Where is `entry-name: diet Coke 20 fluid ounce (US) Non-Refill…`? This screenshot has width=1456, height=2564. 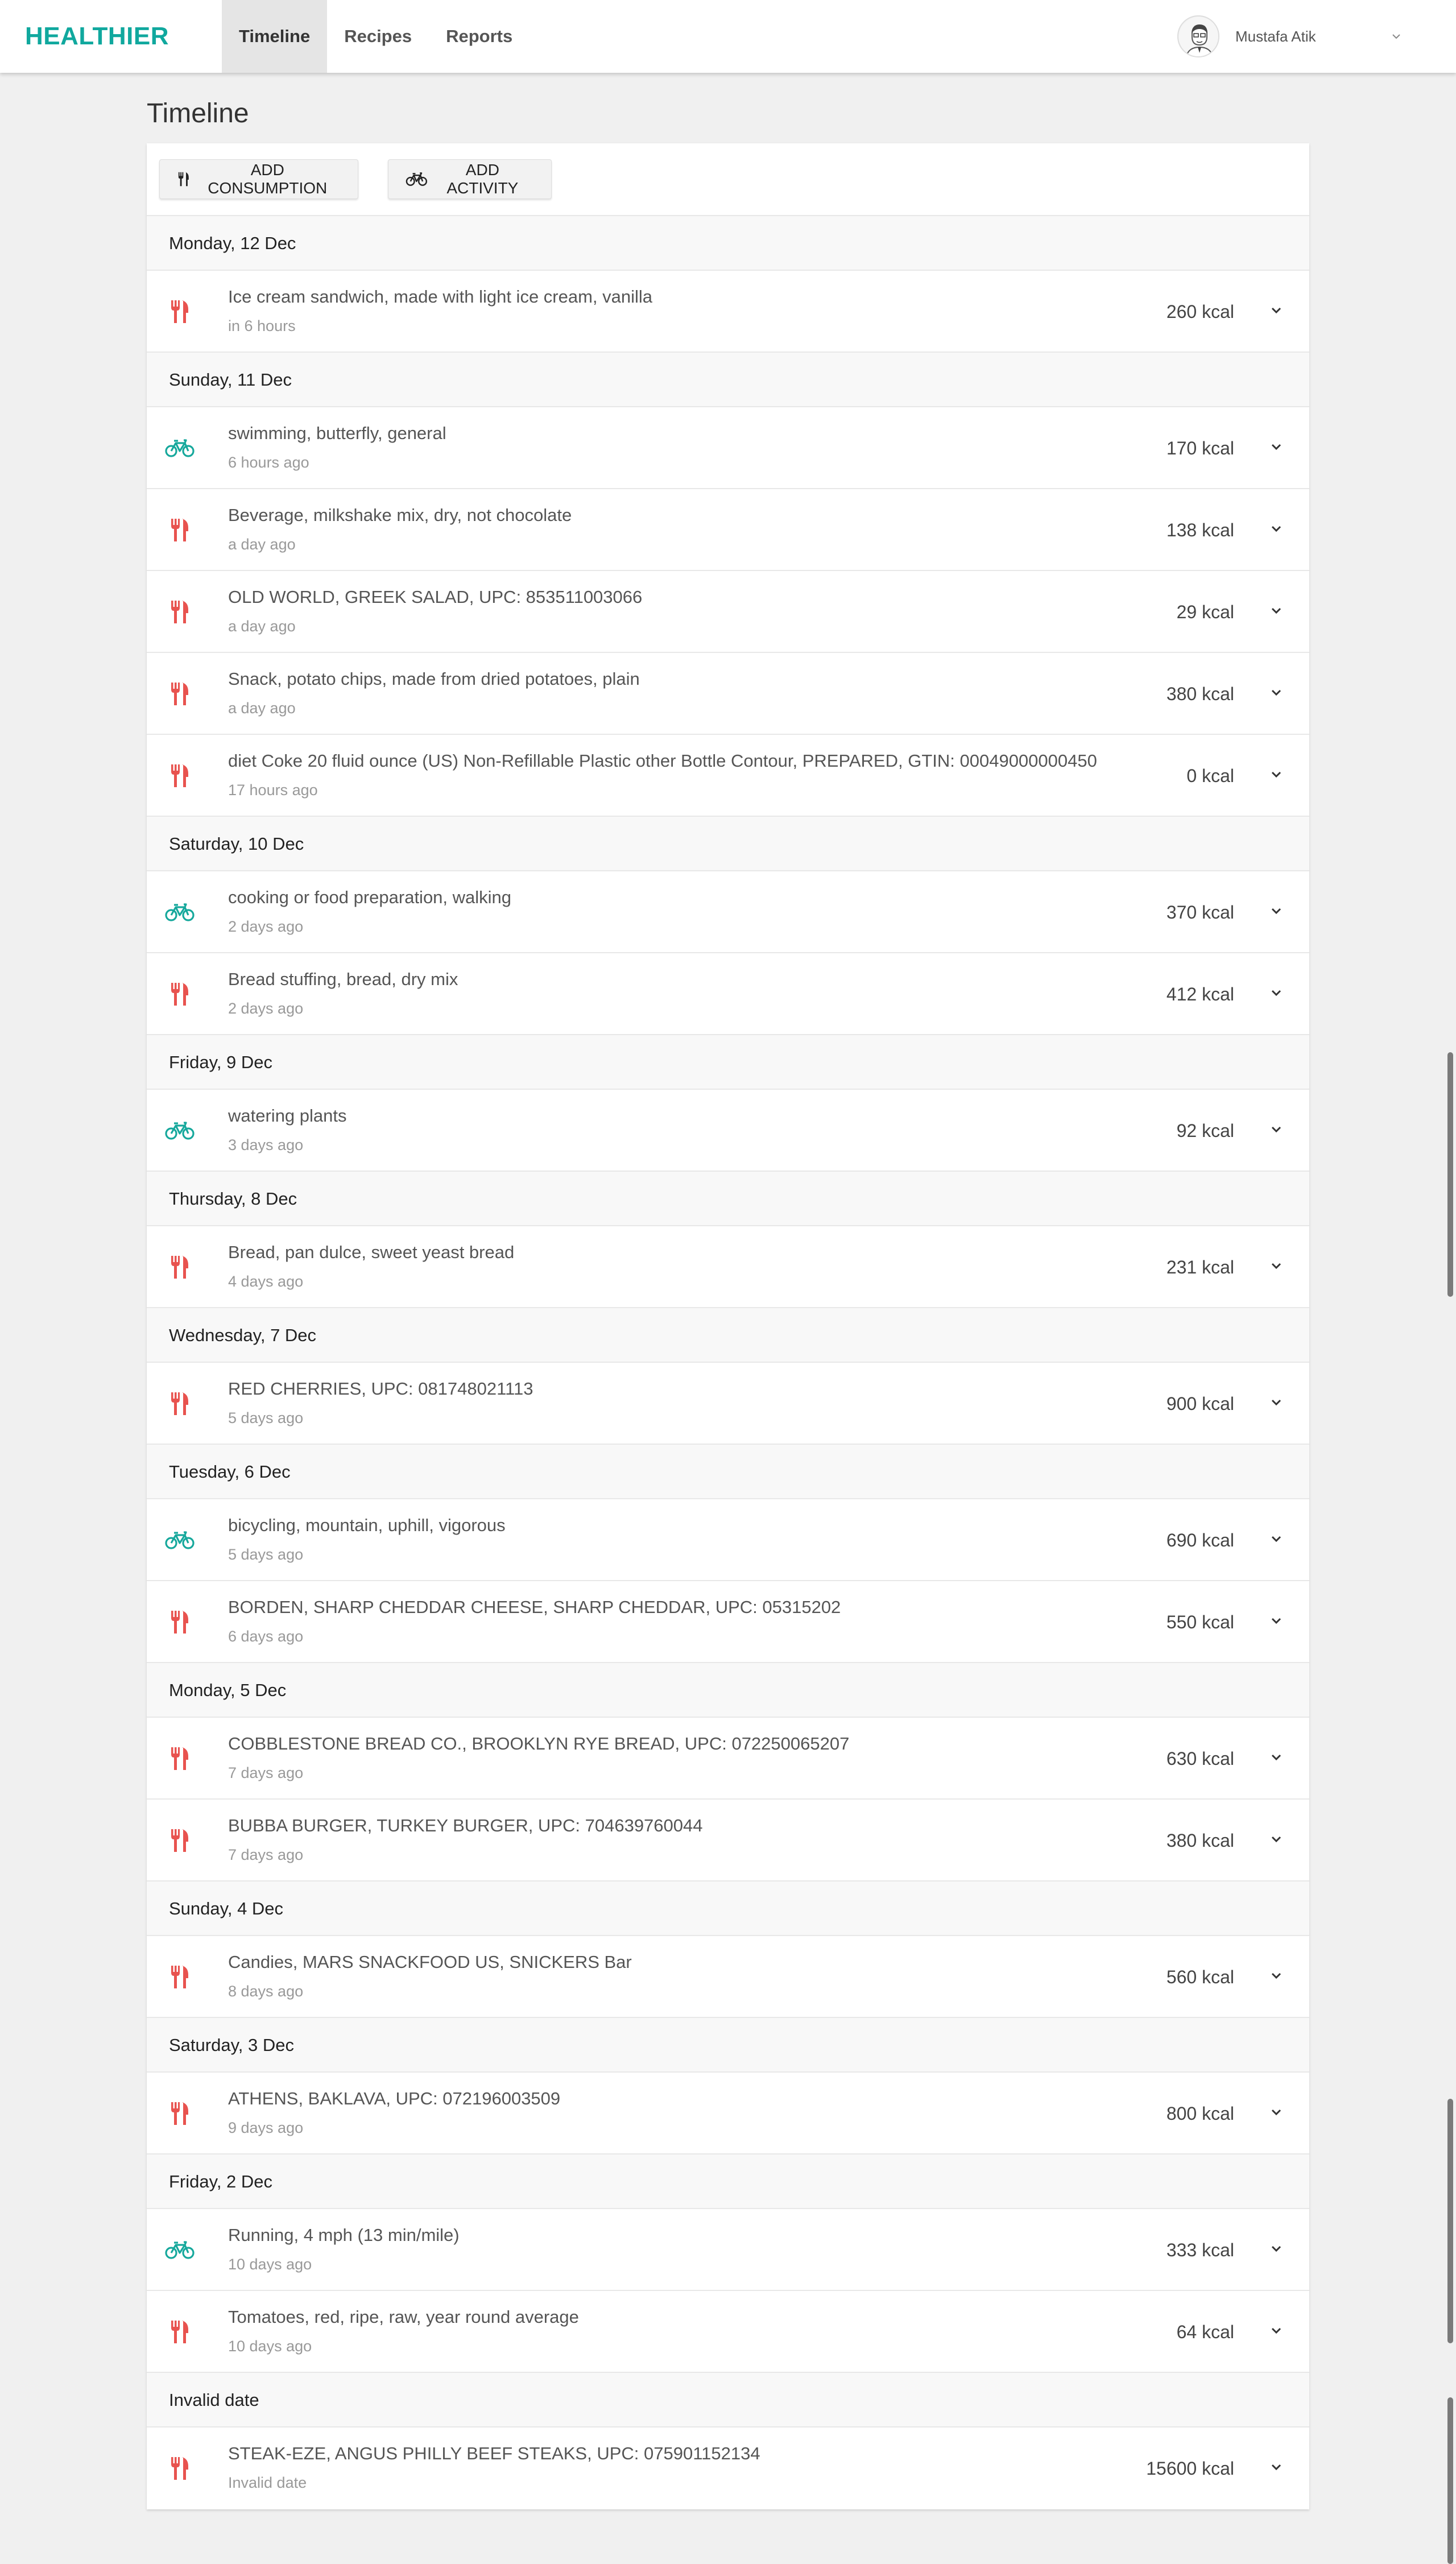 entry-name: diet Coke 20 fluid ounce (US) Non-Refill… is located at coordinates (662, 761).